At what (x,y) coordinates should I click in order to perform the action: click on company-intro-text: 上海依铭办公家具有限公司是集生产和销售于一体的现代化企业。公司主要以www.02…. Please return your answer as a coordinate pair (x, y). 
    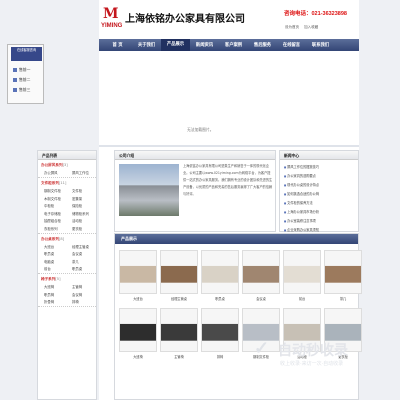
    Looking at the image, I should click on (228, 180).